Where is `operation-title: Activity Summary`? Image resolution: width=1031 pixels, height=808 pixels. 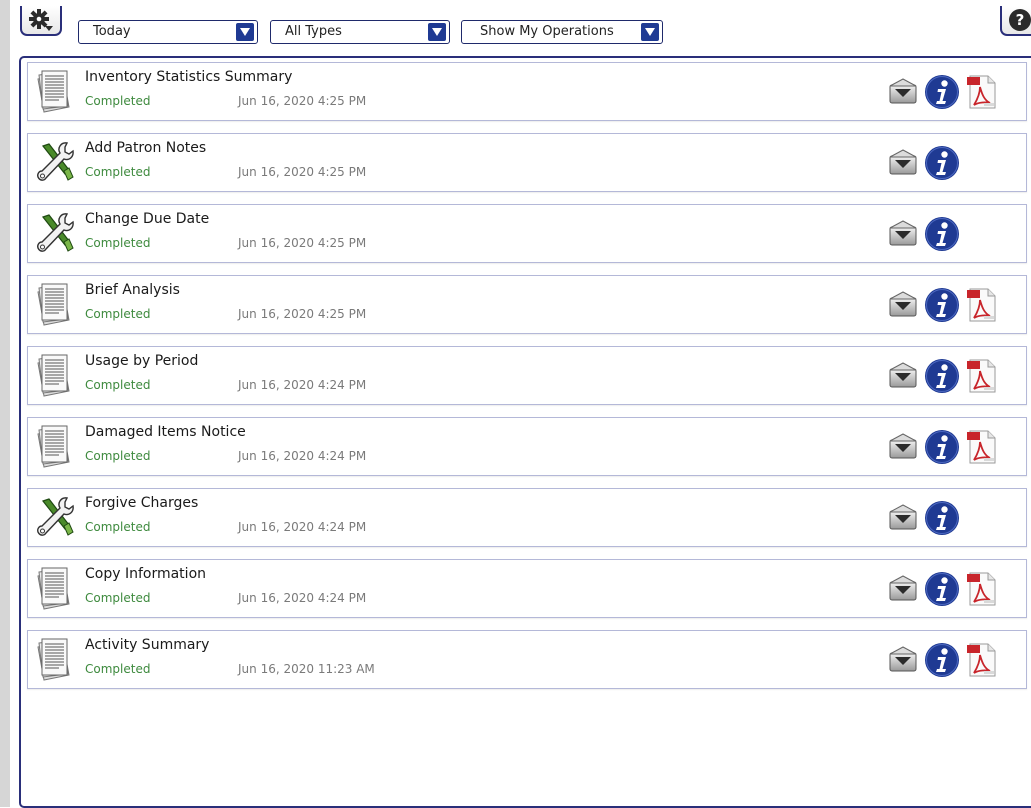 operation-title: Activity Summary is located at coordinates (147, 645).